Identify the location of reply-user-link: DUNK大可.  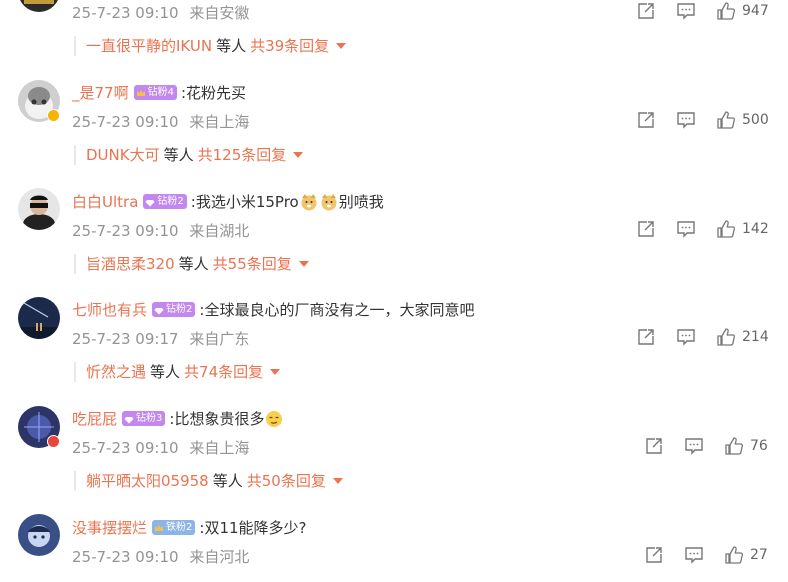
(123, 155).